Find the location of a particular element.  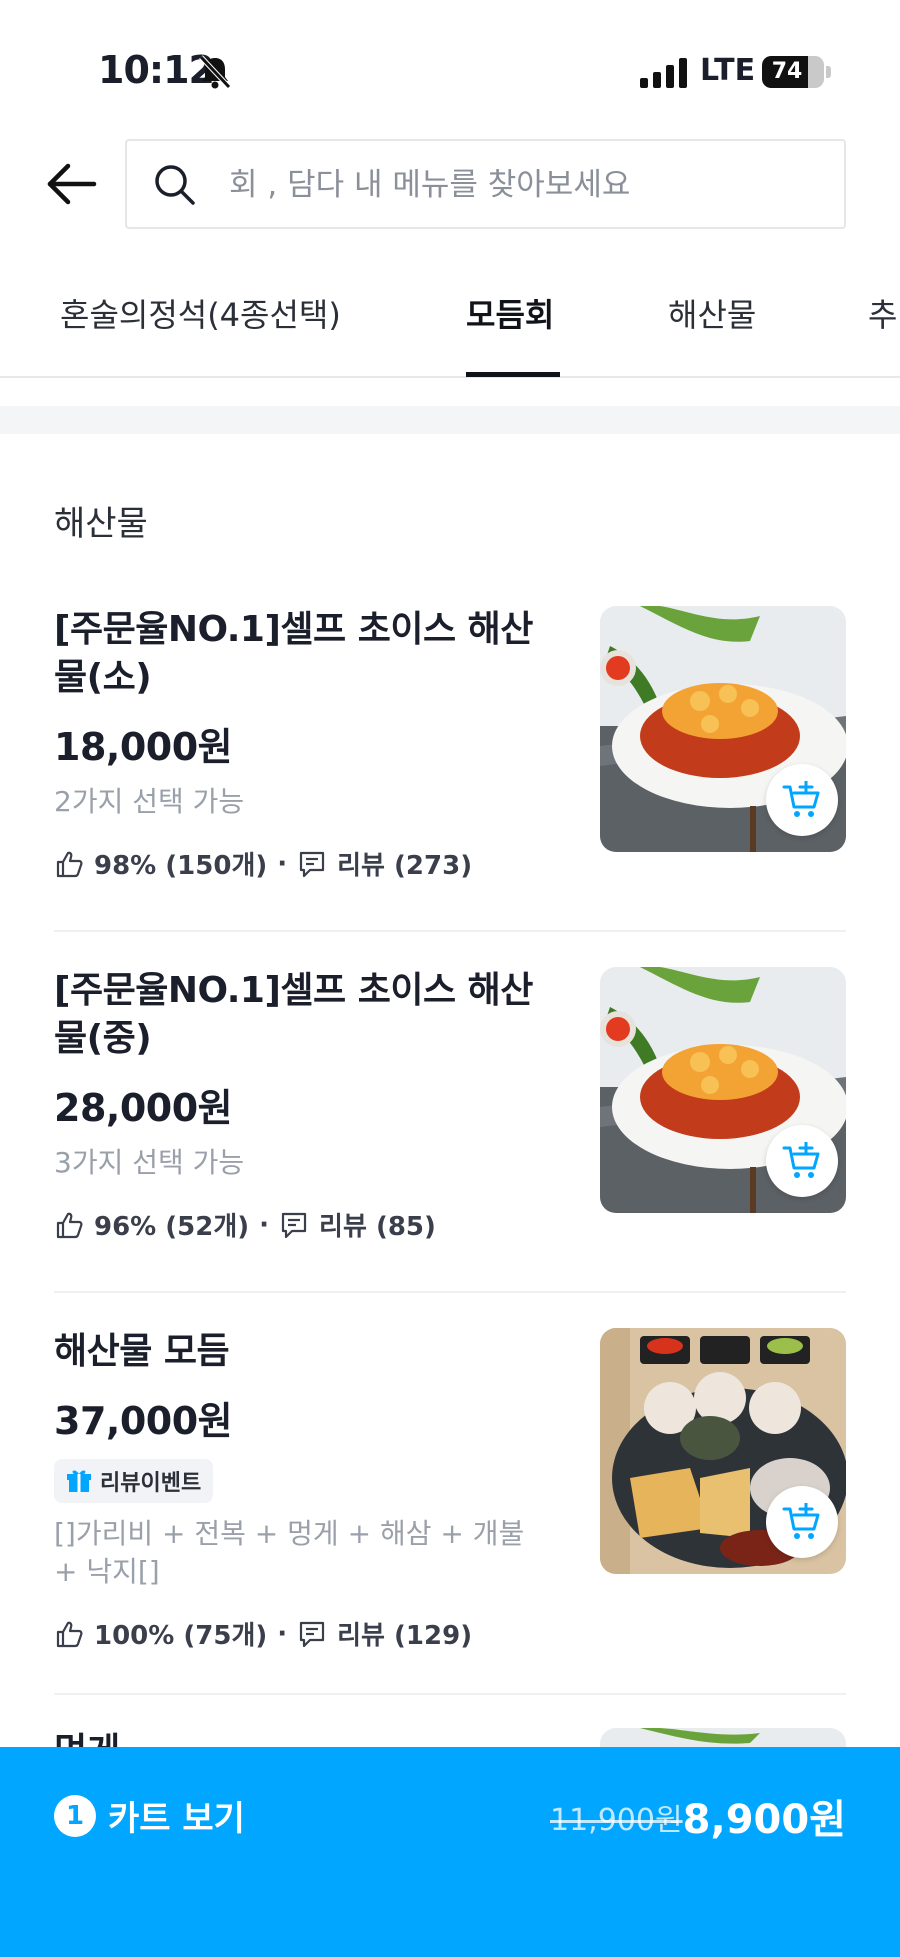

back-arrow-icon is located at coordinates (72, 184).